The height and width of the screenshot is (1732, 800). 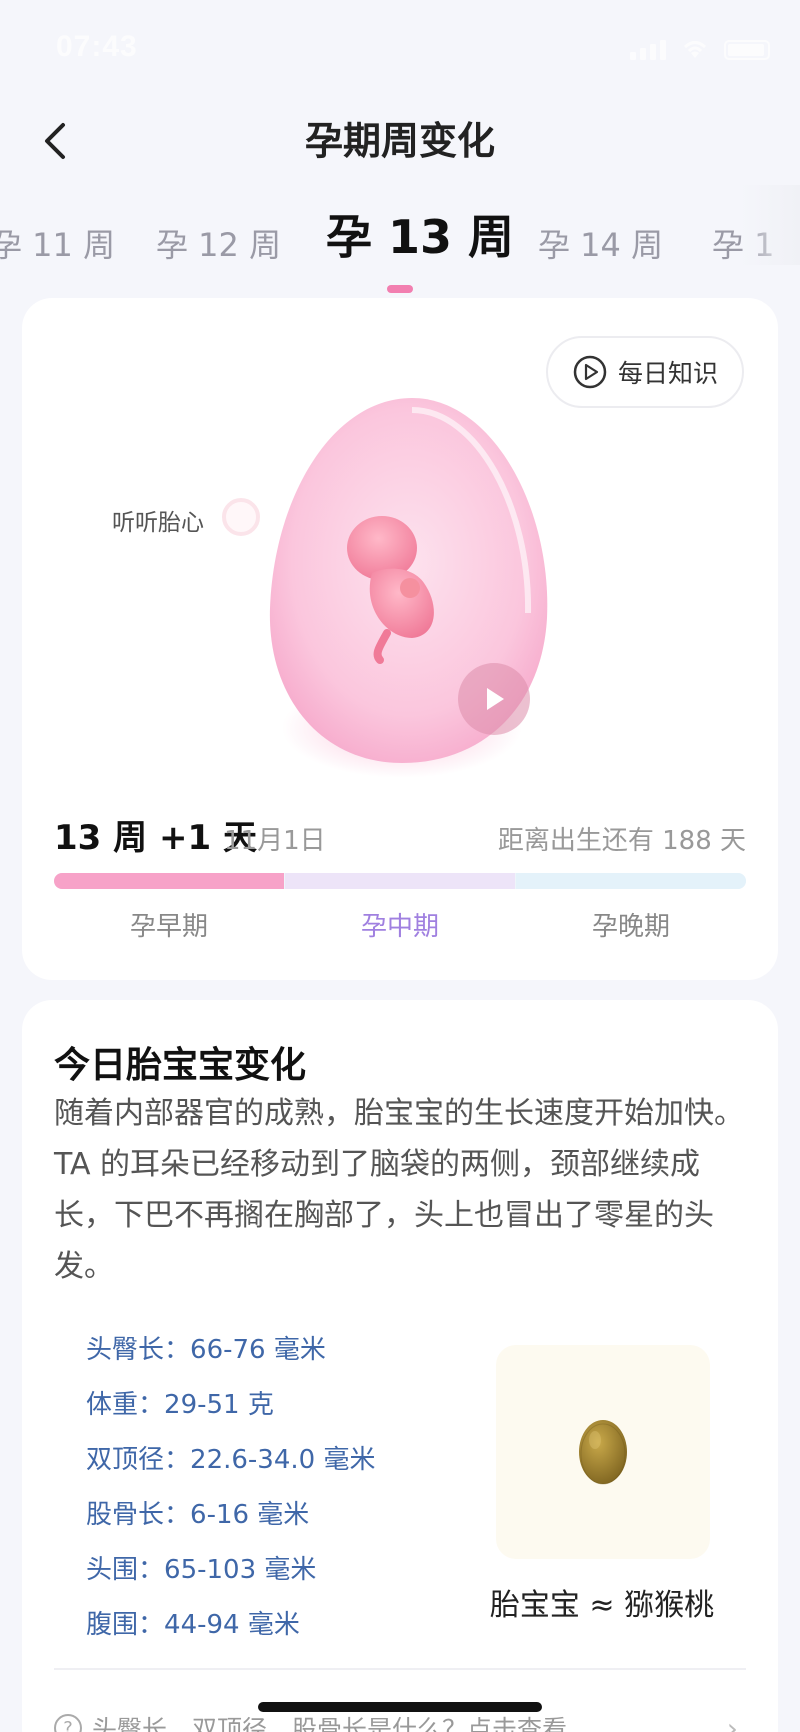 I want to click on current-date: 11月1日, so click(x=275, y=841).